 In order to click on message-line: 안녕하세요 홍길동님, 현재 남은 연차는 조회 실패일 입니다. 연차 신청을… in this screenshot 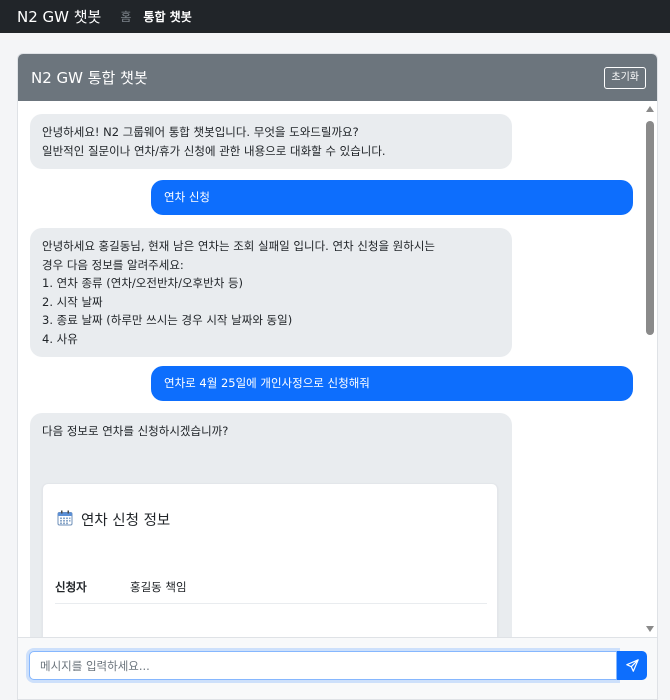, I will do `click(239, 246)`.